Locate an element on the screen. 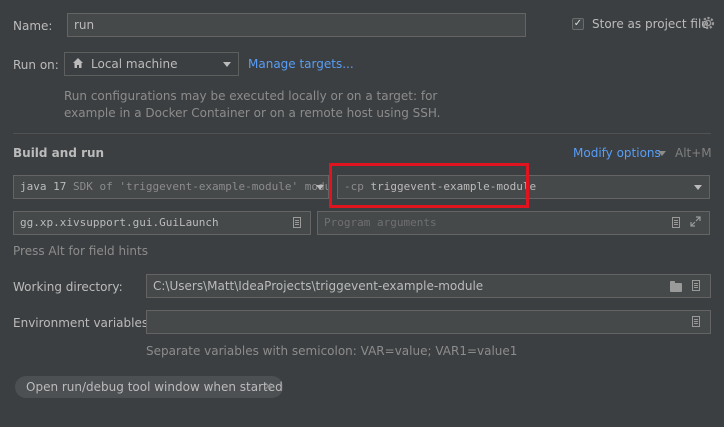 The image size is (724, 427). expand-icon is located at coordinates (695, 221).